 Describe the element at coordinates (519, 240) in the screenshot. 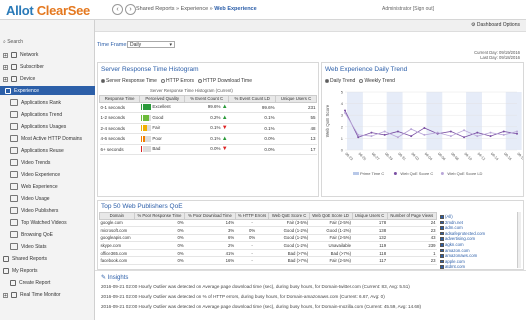

I see `domain-list-scrollbar` at that location.